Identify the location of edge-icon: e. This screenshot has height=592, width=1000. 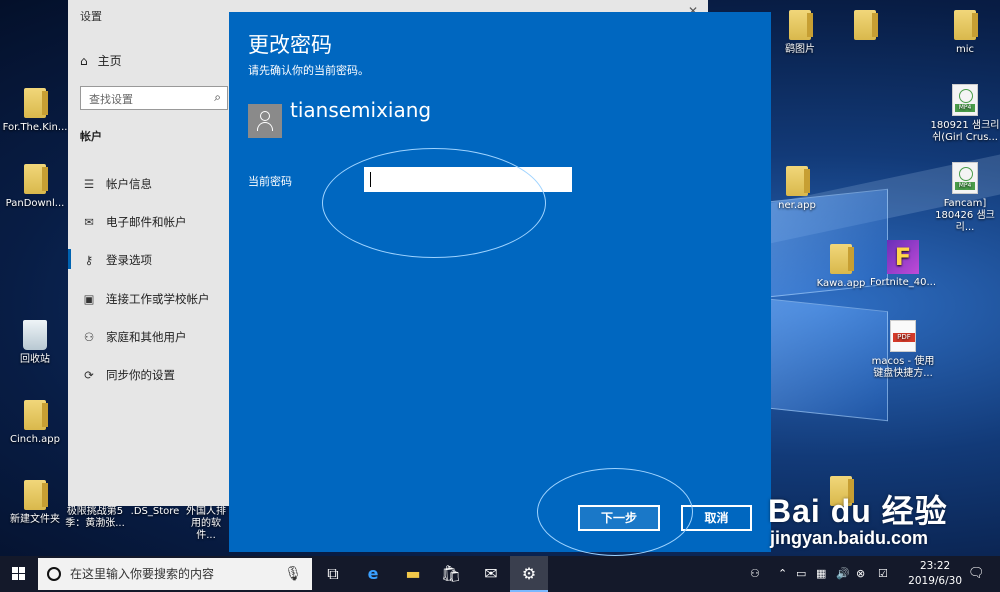
(373, 574).